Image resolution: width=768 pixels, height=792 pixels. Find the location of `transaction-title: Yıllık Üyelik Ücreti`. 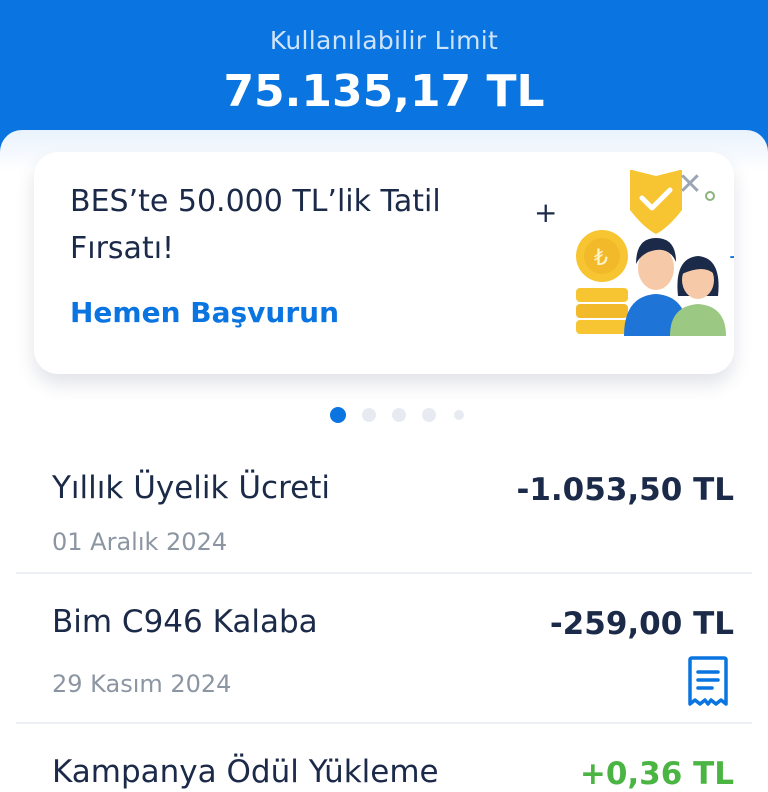

transaction-title: Yıllık Üyelik Ücreti is located at coordinates (191, 488).